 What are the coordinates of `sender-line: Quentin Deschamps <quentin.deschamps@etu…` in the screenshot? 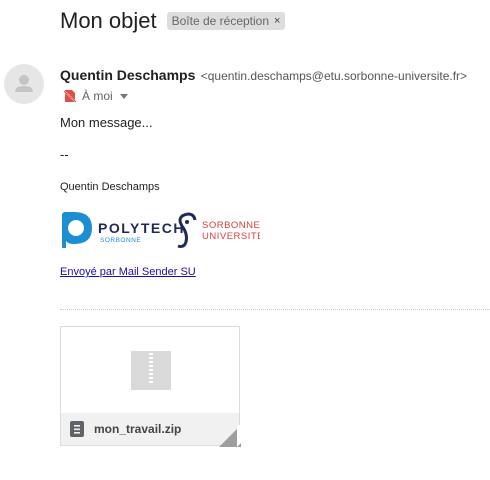 It's located at (263, 75).